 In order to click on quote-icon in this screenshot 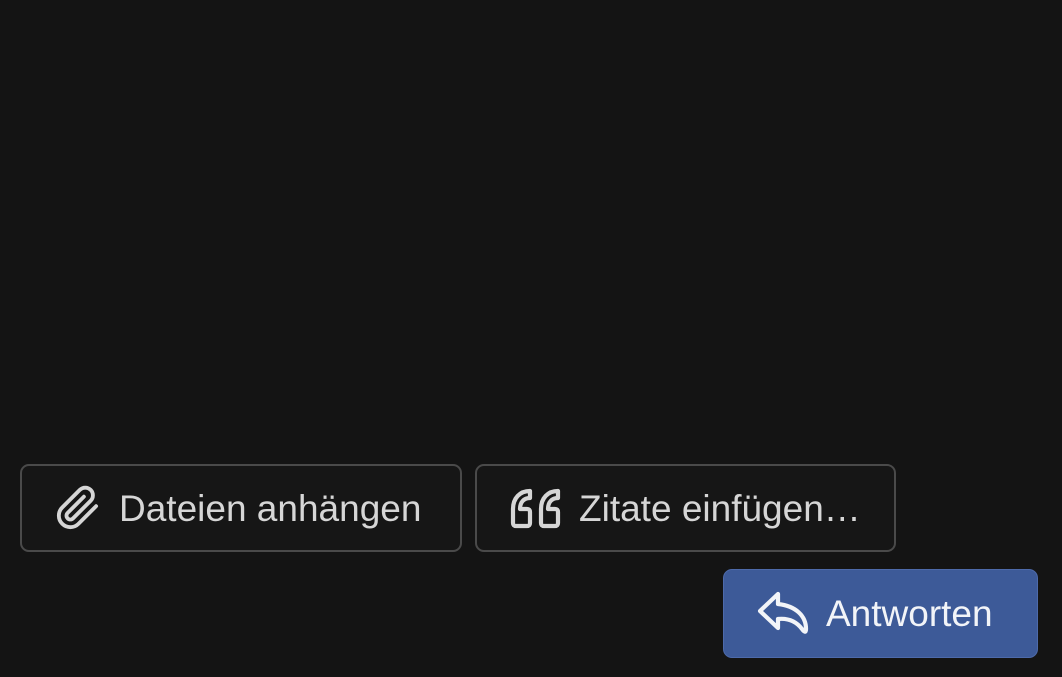, I will do `click(536, 508)`.